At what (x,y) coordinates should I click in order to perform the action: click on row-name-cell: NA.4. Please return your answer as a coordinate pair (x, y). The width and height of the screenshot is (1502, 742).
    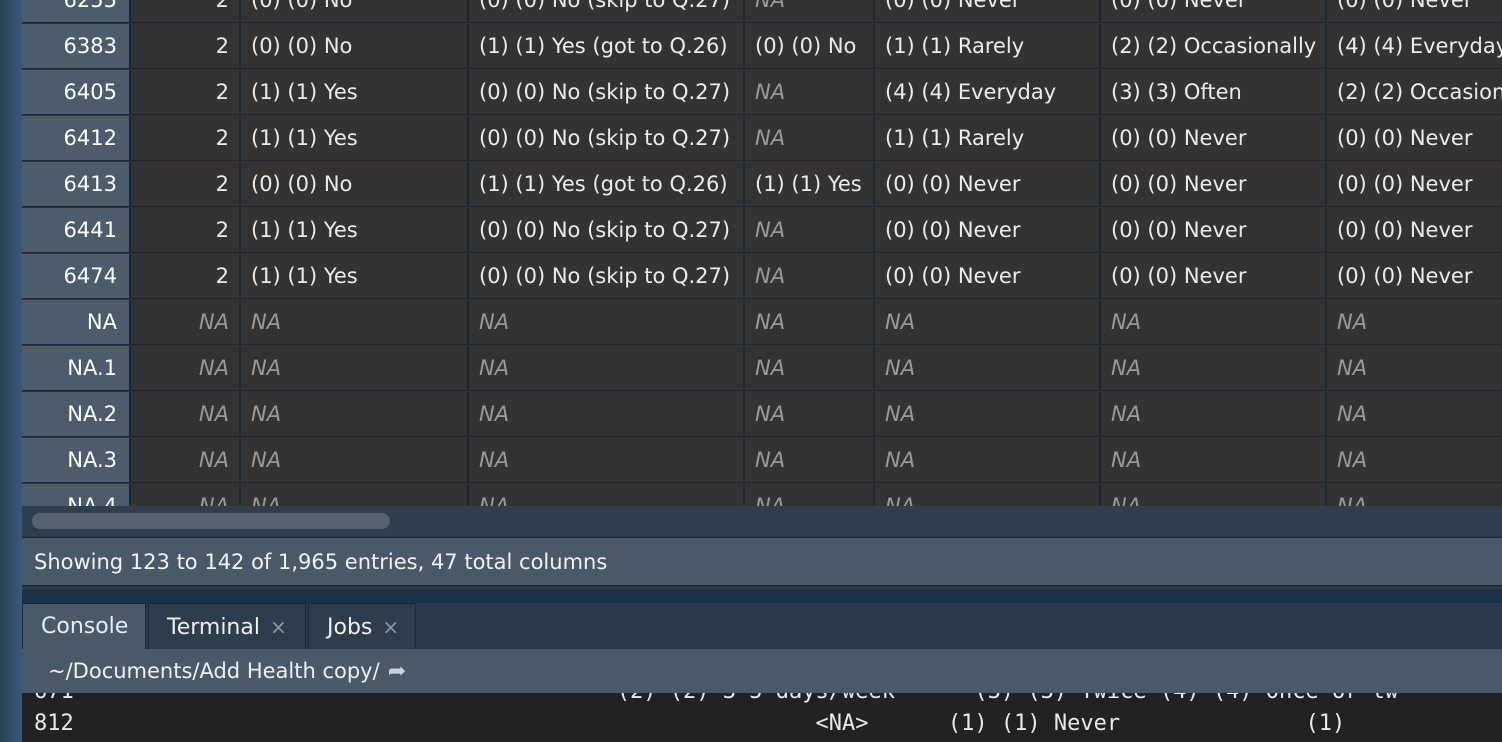
    Looking at the image, I should click on (76, 495).